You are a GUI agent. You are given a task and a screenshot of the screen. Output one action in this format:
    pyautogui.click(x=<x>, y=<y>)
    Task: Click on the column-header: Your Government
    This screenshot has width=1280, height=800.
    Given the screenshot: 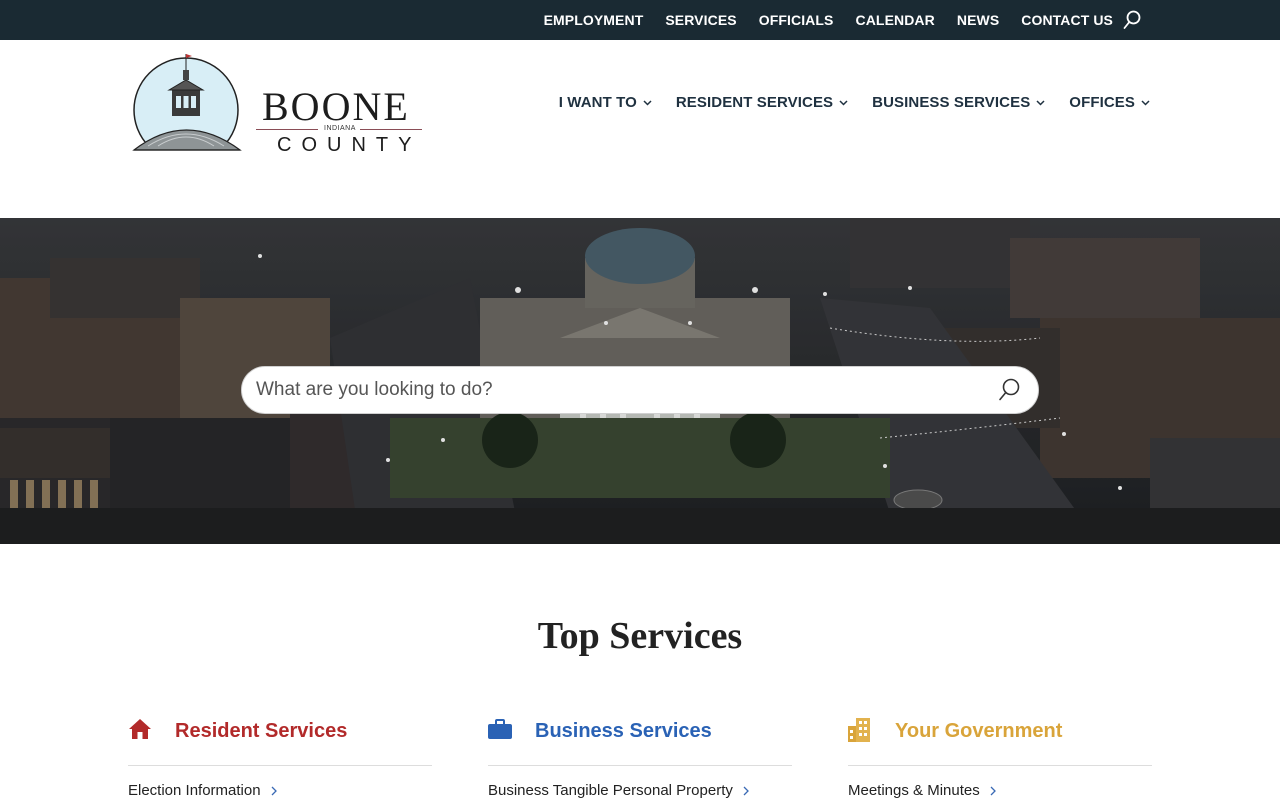 What is the action you would take?
    pyautogui.click(x=1000, y=741)
    